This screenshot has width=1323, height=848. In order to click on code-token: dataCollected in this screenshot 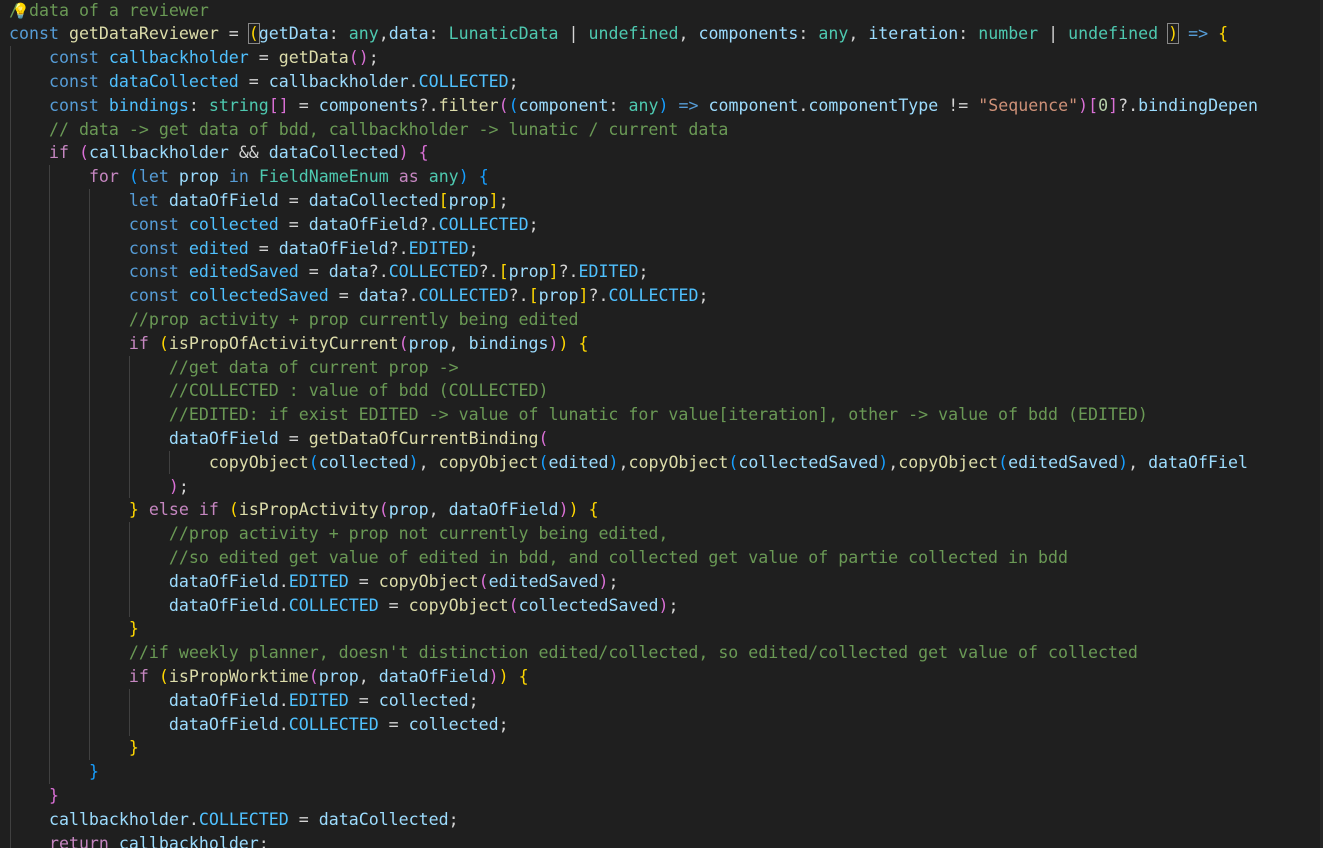, I will do `click(373, 200)`.